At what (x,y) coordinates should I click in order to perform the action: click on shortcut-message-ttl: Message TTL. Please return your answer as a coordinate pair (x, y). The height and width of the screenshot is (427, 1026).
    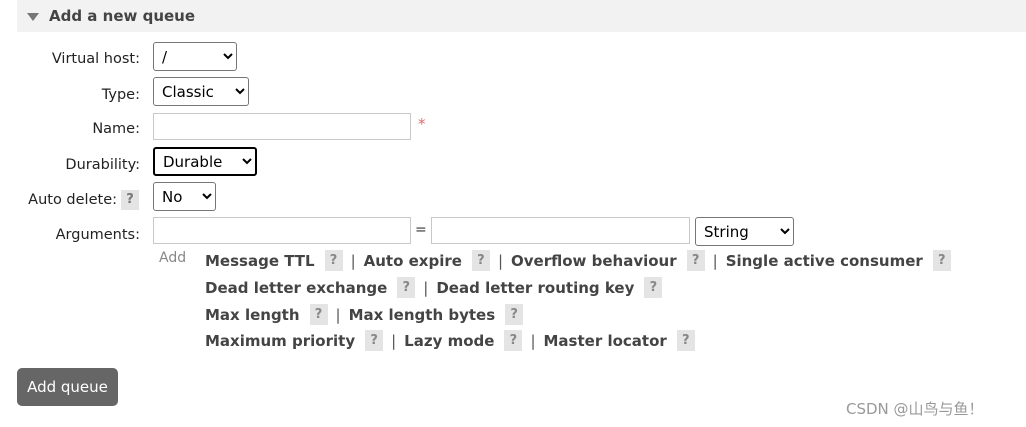
    Looking at the image, I should click on (260, 261).